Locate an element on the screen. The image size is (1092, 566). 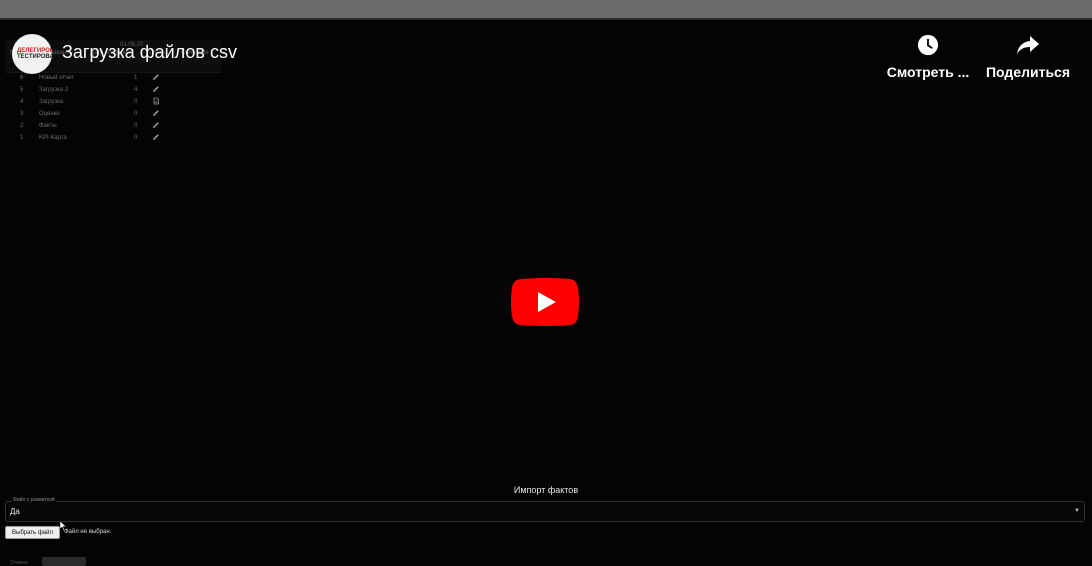
channel-logo-icon: ДЕЛЕГИРОВАНИЕ ТЕСТИРОВАНИЕ is located at coordinates (32, 54).